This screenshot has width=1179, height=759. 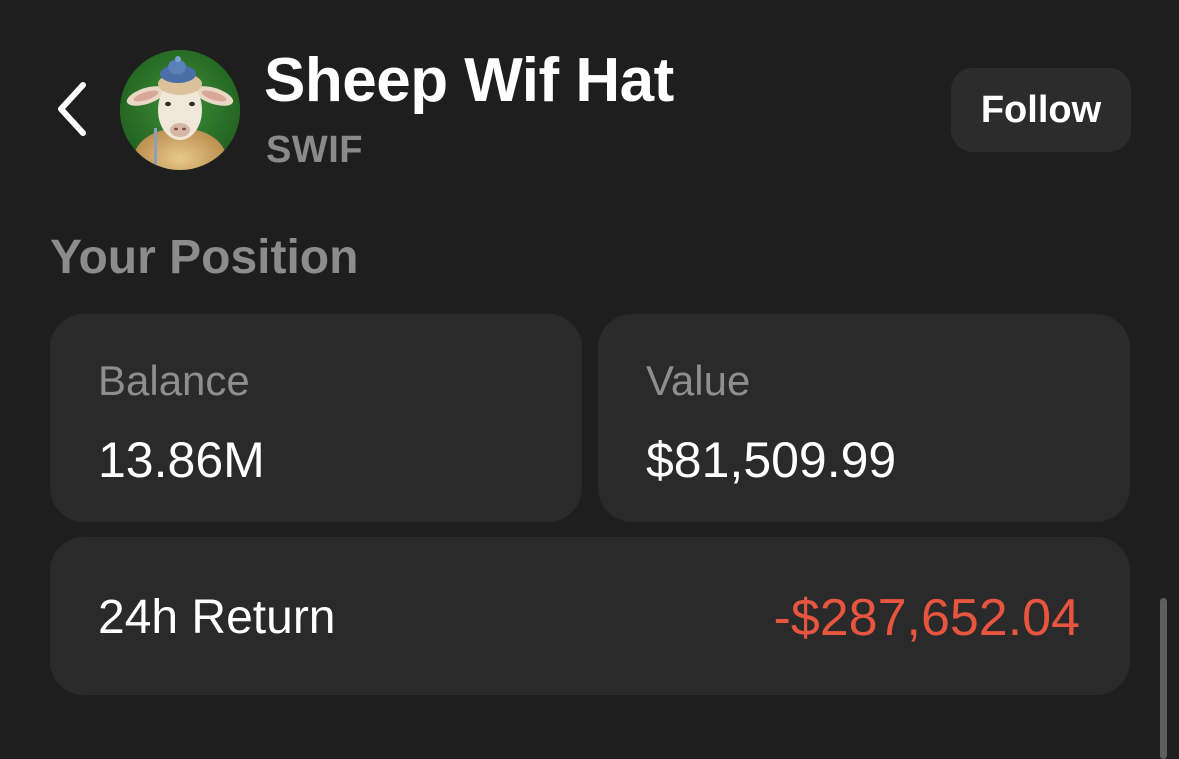 What do you see at coordinates (217, 617) in the screenshot?
I see `return-24h-label: 24h Return` at bounding box center [217, 617].